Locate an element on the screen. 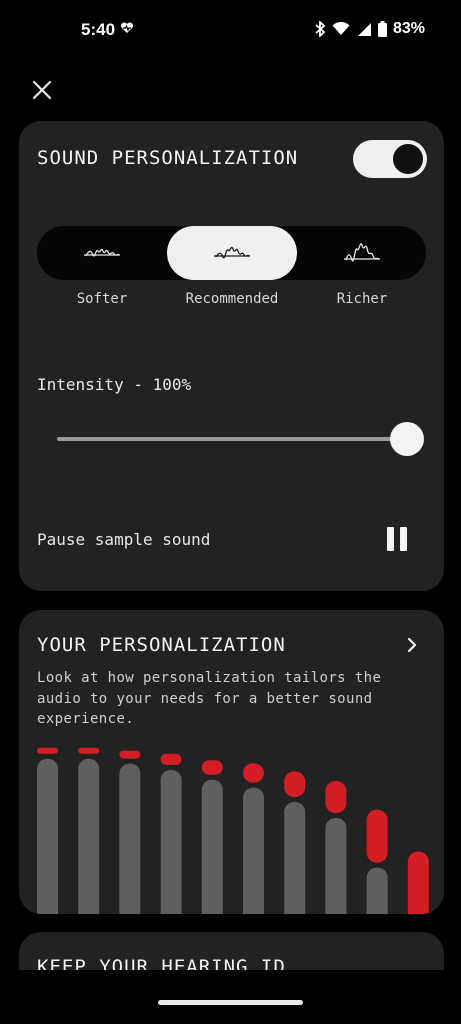 The width and height of the screenshot is (461, 1024). signal-icon is located at coordinates (364, 29).